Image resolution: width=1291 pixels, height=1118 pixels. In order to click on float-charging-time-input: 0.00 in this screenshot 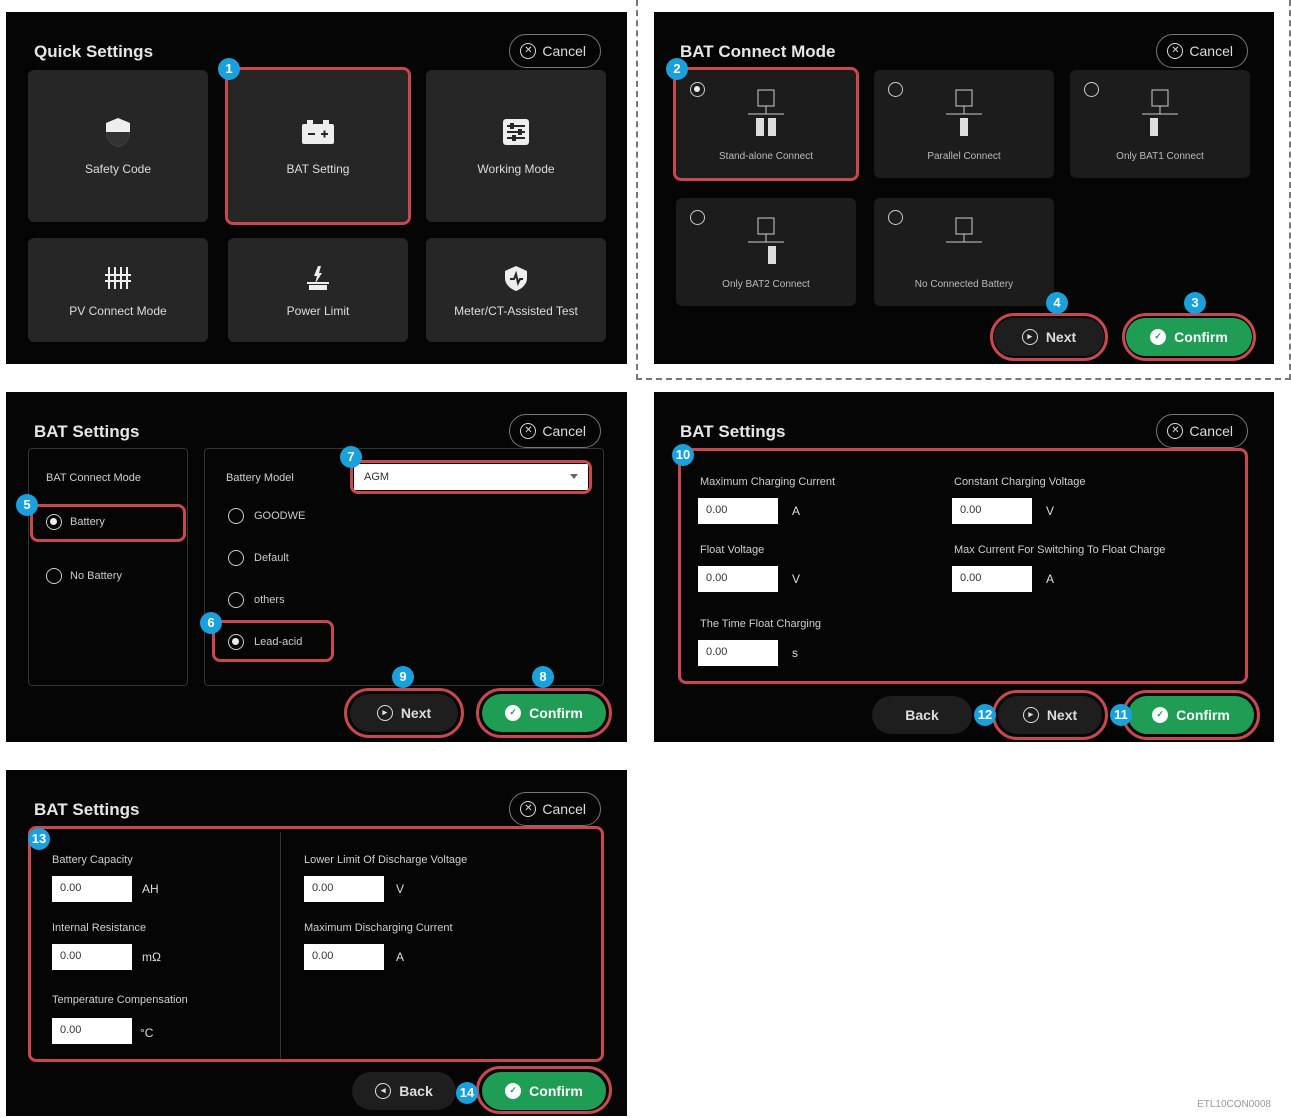, I will do `click(738, 653)`.